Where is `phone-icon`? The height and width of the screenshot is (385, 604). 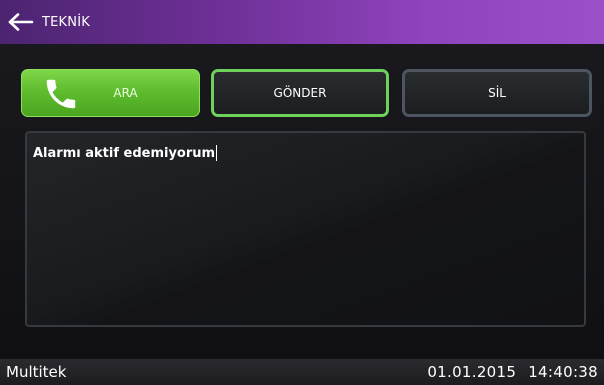 phone-icon is located at coordinates (61, 95).